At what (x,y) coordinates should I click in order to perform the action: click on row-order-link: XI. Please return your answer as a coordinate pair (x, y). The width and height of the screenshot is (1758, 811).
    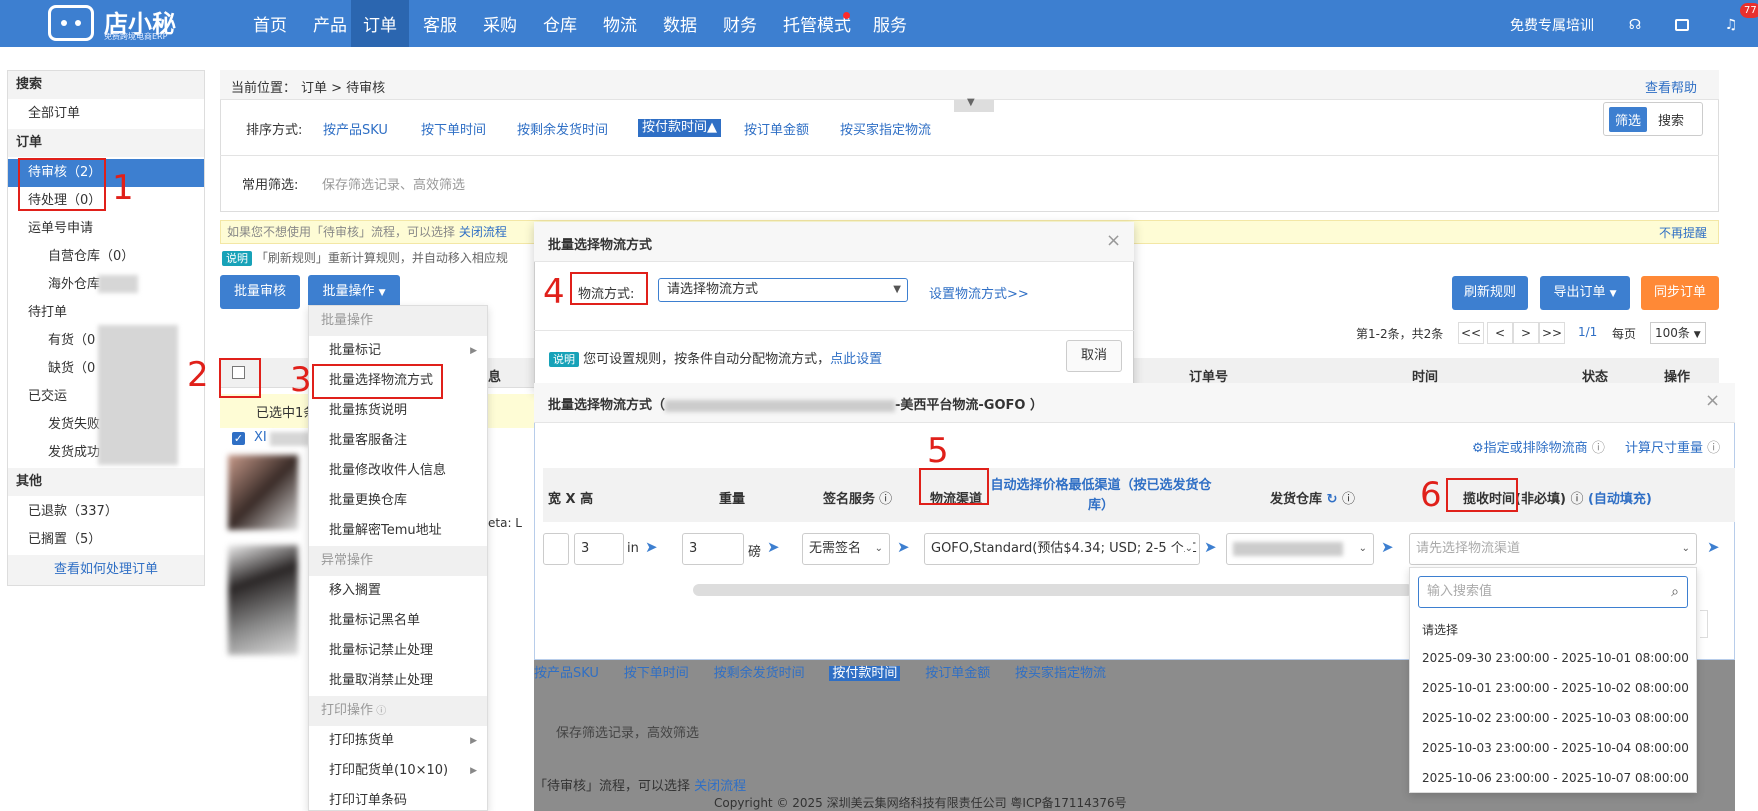
    Looking at the image, I should click on (260, 437).